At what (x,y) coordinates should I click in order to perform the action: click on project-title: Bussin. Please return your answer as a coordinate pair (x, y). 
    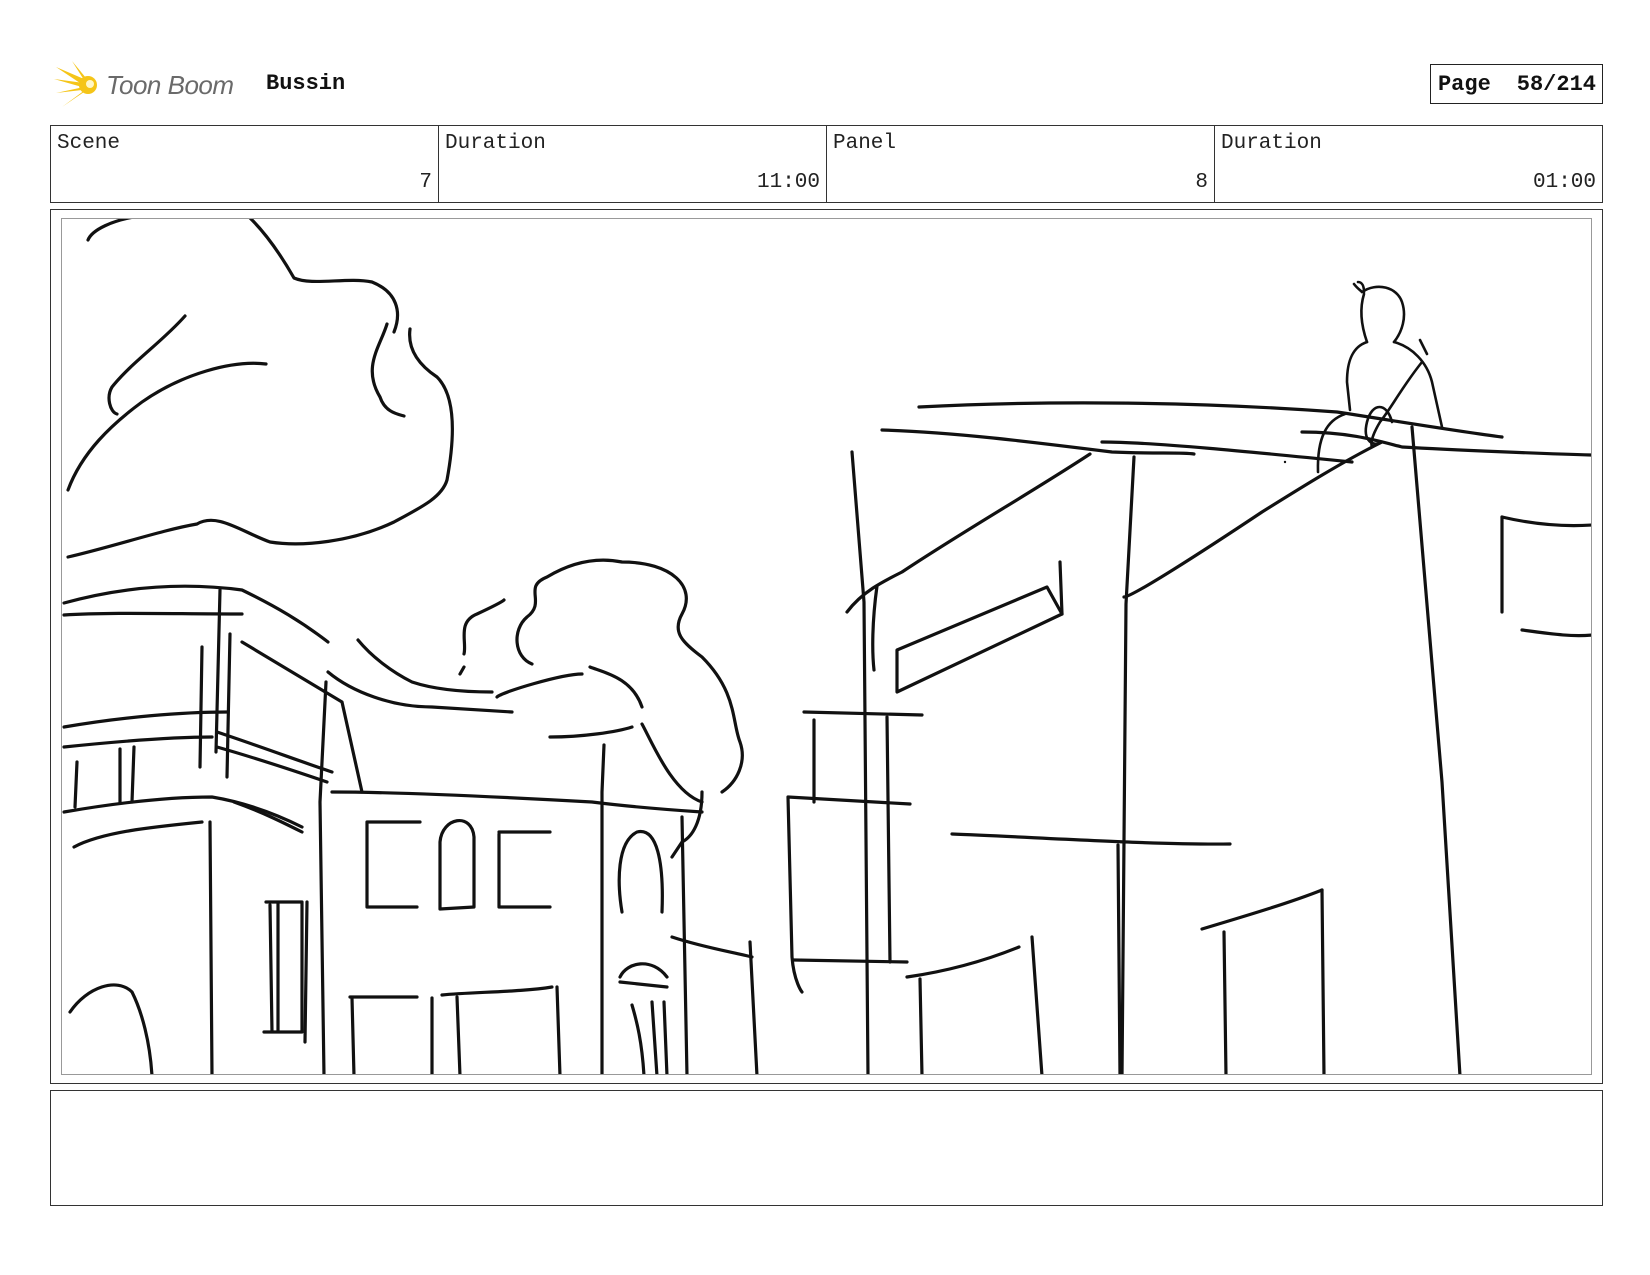
    Looking at the image, I should click on (306, 83).